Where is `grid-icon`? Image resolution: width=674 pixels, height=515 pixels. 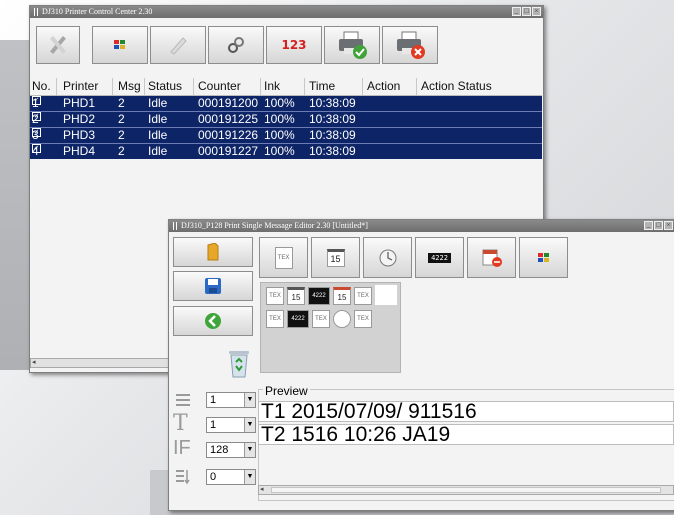 grid-icon is located at coordinates (119, 44).